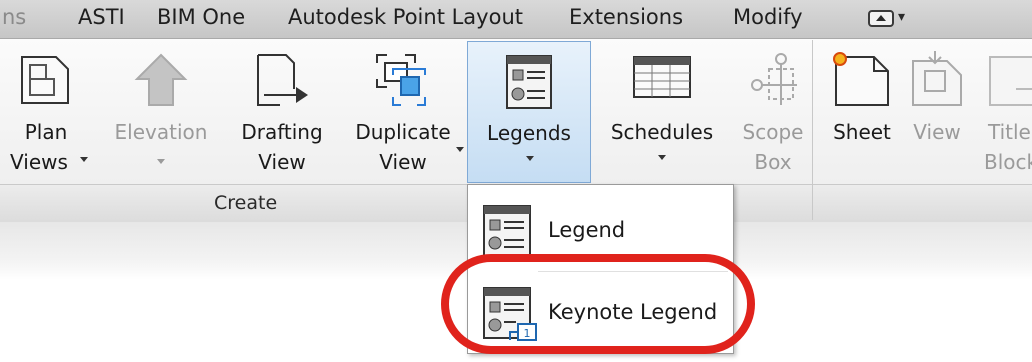  Describe the element at coordinates (245, 203) in the screenshot. I see `panel-title-create: Create` at that location.